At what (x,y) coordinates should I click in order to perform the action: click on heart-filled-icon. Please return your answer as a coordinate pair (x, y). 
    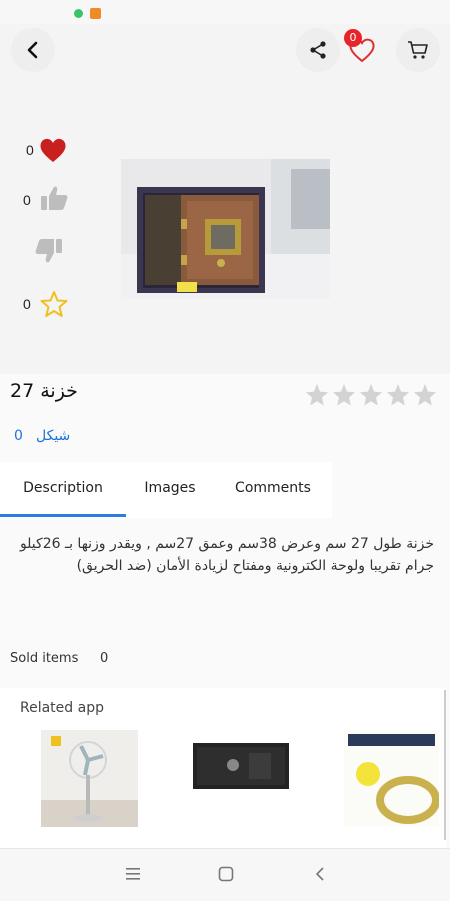
    Looking at the image, I should click on (53, 150).